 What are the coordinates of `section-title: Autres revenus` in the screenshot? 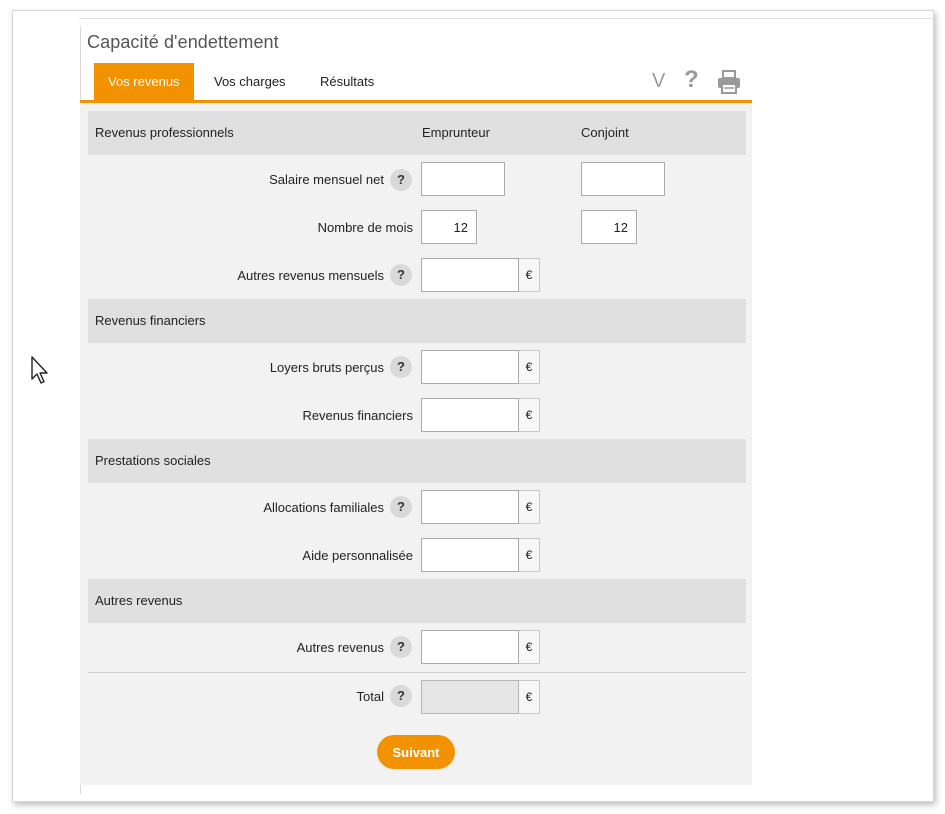 It's located at (139, 600).